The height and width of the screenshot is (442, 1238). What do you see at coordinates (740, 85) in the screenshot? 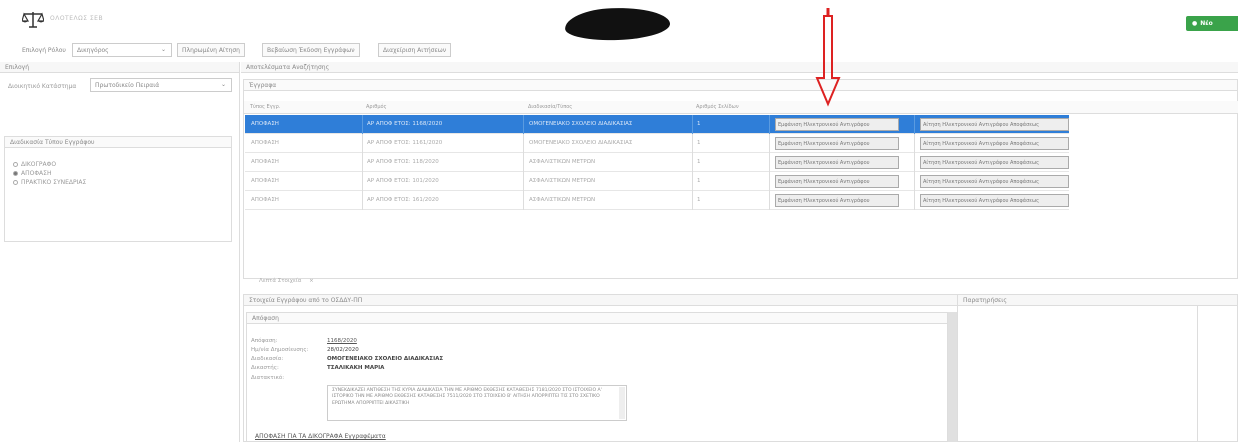
I see `documents-header: Έγγραφα` at bounding box center [740, 85].